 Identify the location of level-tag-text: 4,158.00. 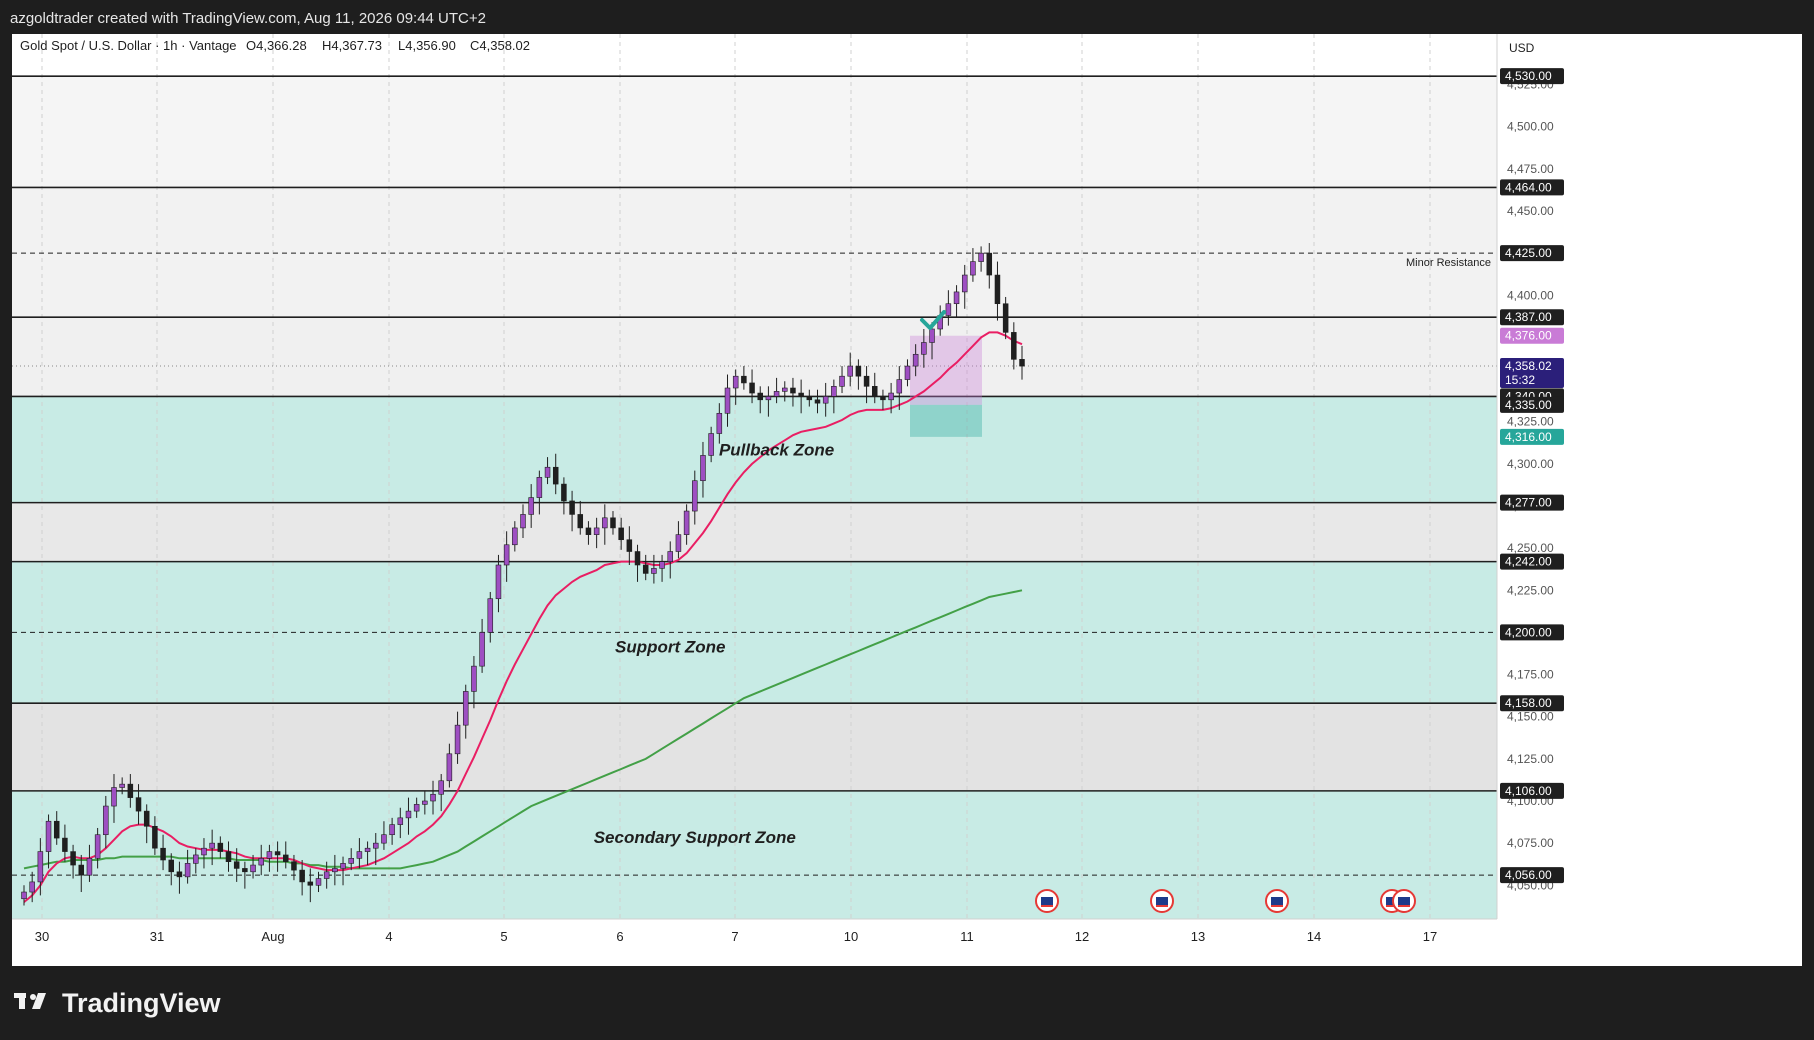
(1528, 703).